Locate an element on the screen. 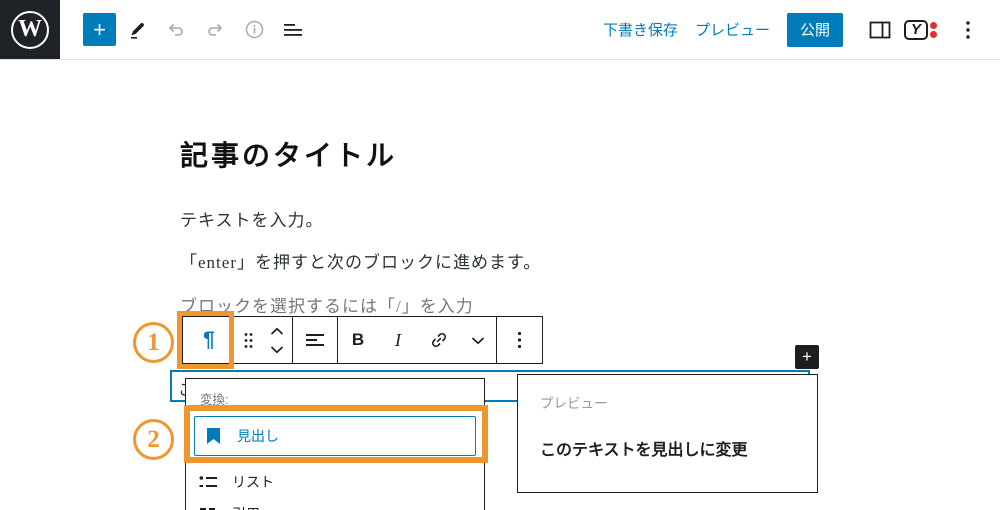  transform-item-label: リスト is located at coordinates (253, 482).